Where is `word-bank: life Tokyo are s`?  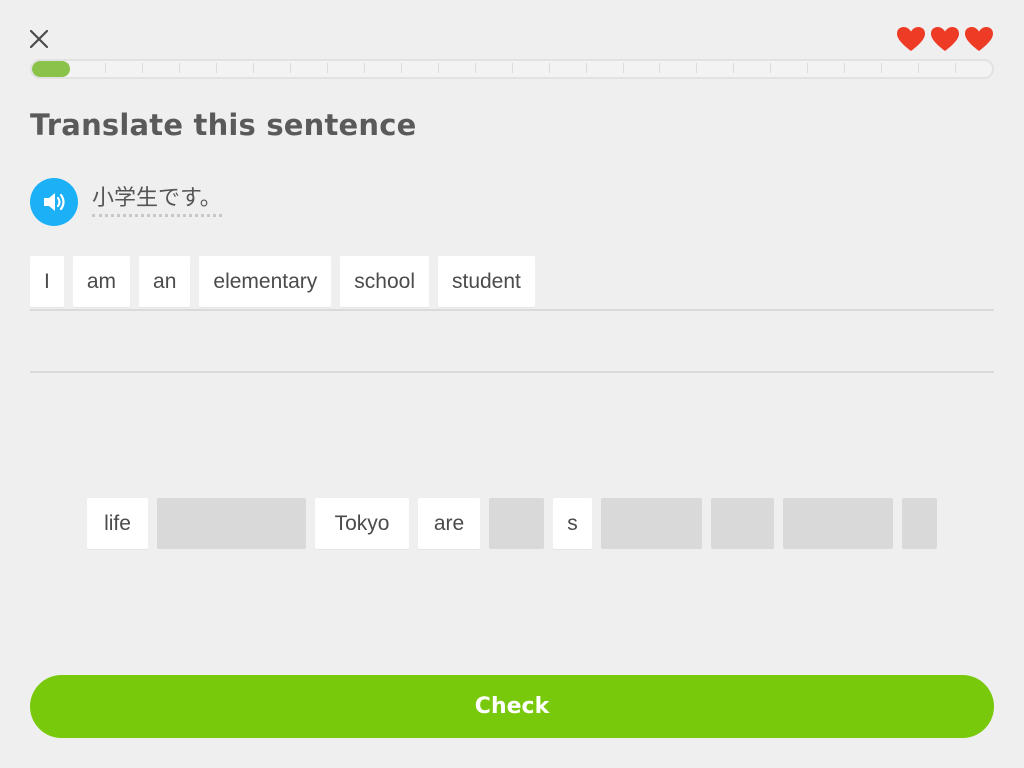 word-bank: life Tokyo are s is located at coordinates (512, 523).